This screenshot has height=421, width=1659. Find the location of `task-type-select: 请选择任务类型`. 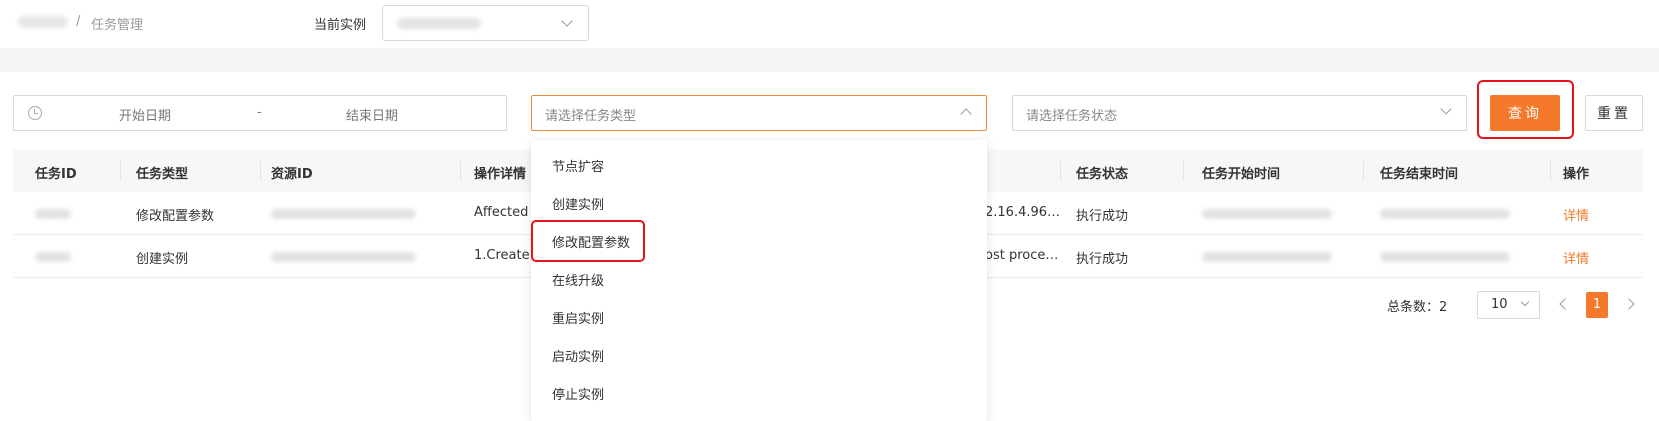

task-type-select: 请选择任务类型 is located at coordinates (759, 113).